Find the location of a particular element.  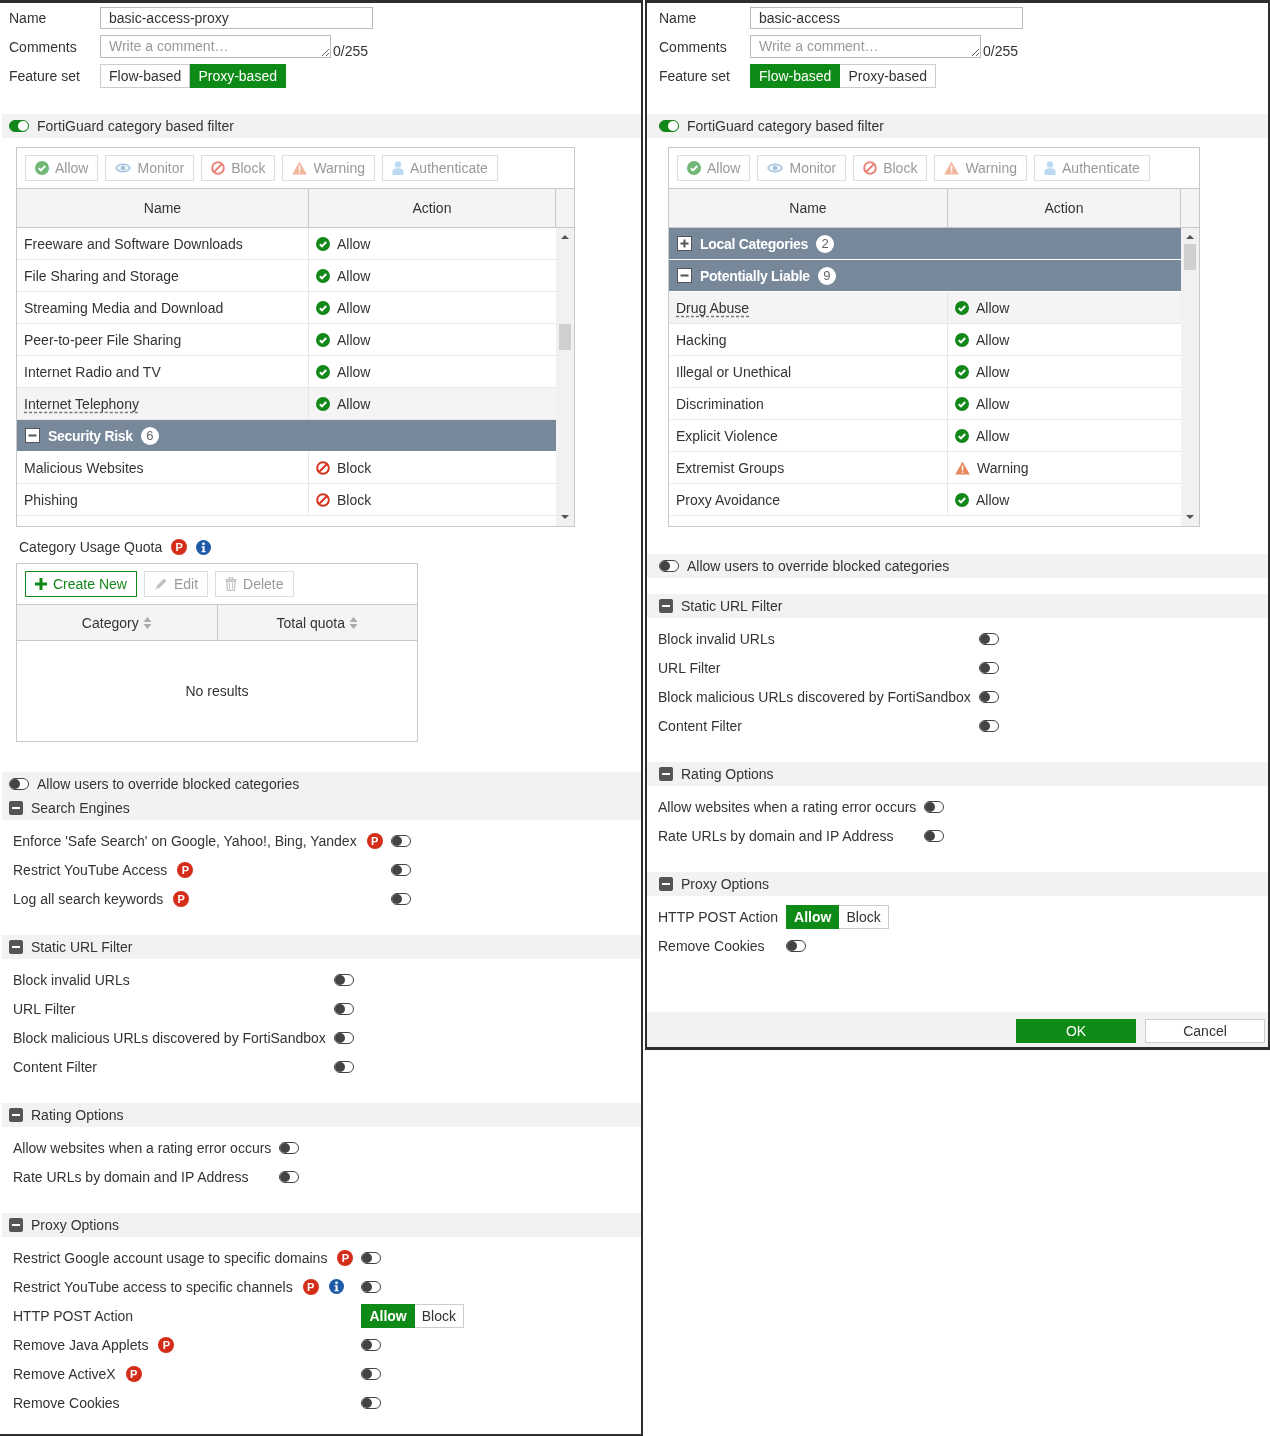

table-row: Streaming Media and Download Allow is located at coordinates (286, 308).